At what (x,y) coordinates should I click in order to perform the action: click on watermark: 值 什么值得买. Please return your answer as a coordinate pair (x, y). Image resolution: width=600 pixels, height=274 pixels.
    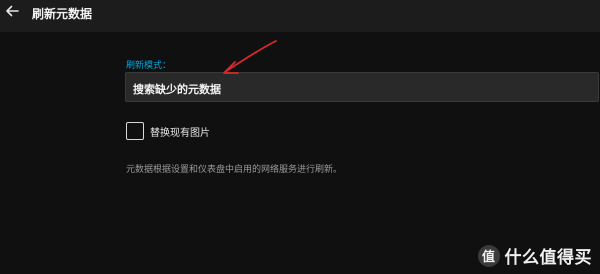
    Looking at the image, I should click on (535, 255).